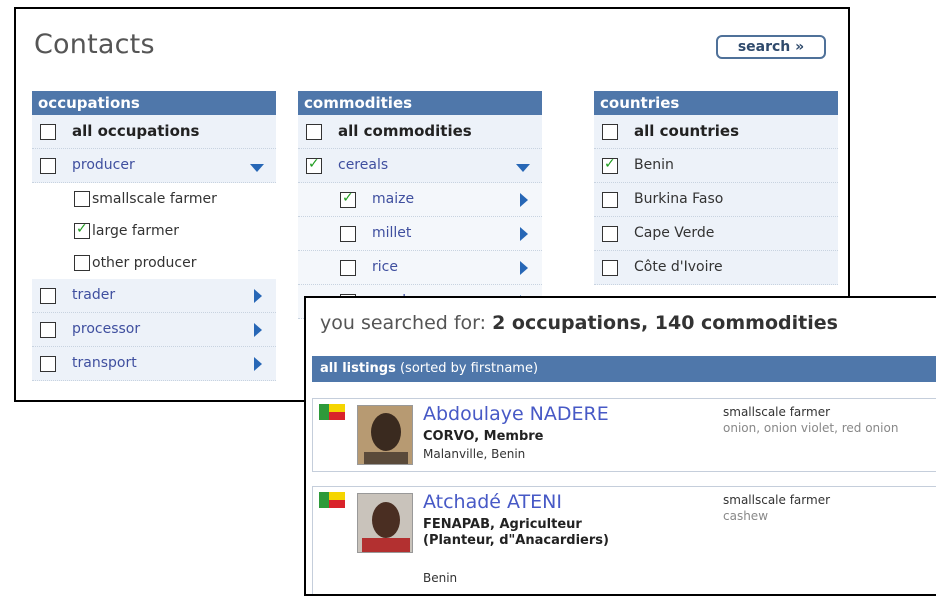 Image resolution: width=936 pixels, height=596 pixels. What do you see at coordinates (358, 368) in the screenshot?
I see `listing-title: all listings` at bounding box center [358, 368].